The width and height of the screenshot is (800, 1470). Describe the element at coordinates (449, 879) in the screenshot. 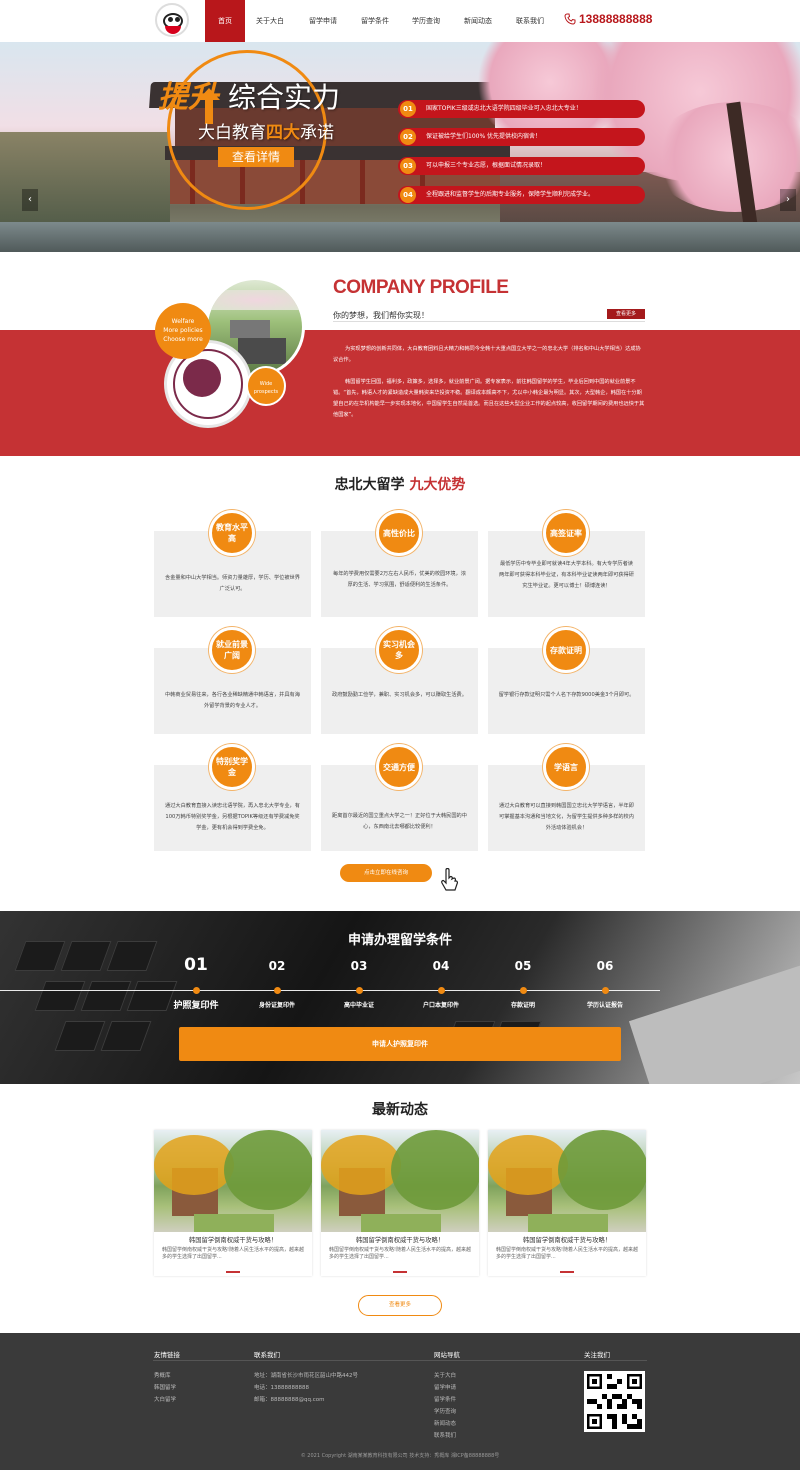

I see `hand-cursor-icon` at that location.